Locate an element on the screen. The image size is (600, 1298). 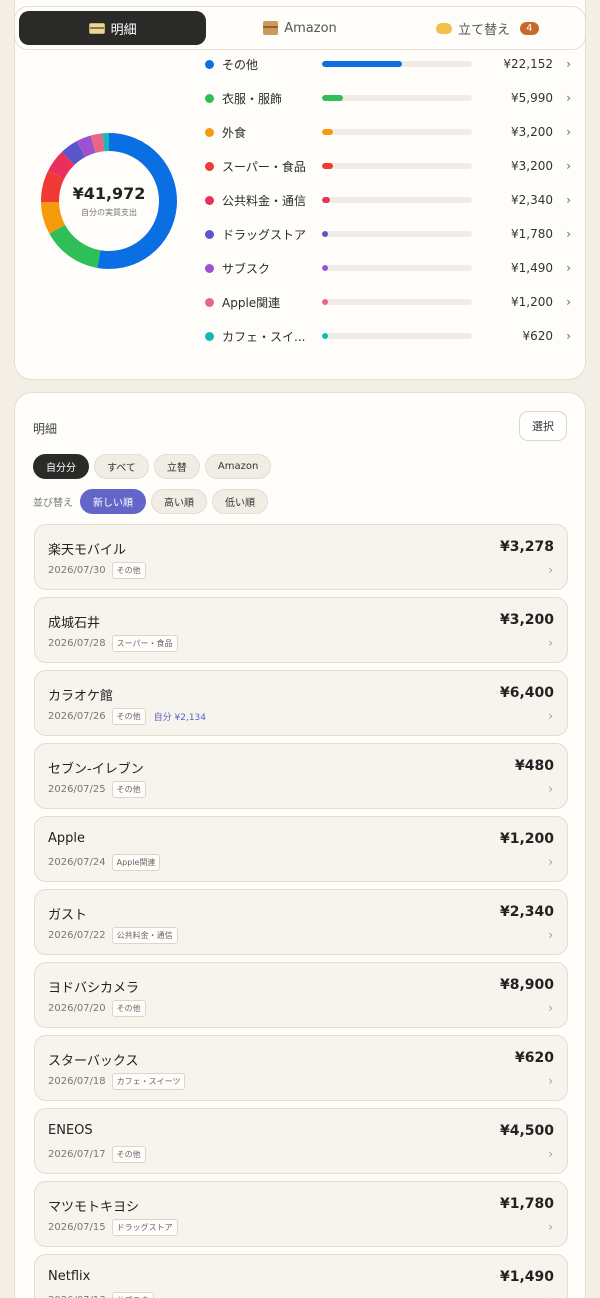
transaction-amount: ¥8,900 is located at coordinates (526, 985).